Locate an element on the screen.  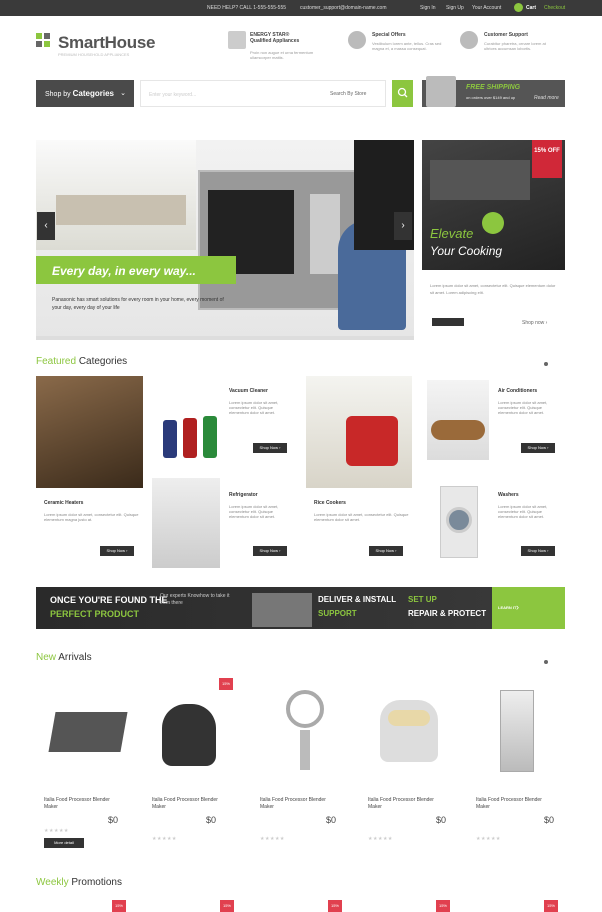
side-title-1: Elevate is located at coordinates (452, 233).